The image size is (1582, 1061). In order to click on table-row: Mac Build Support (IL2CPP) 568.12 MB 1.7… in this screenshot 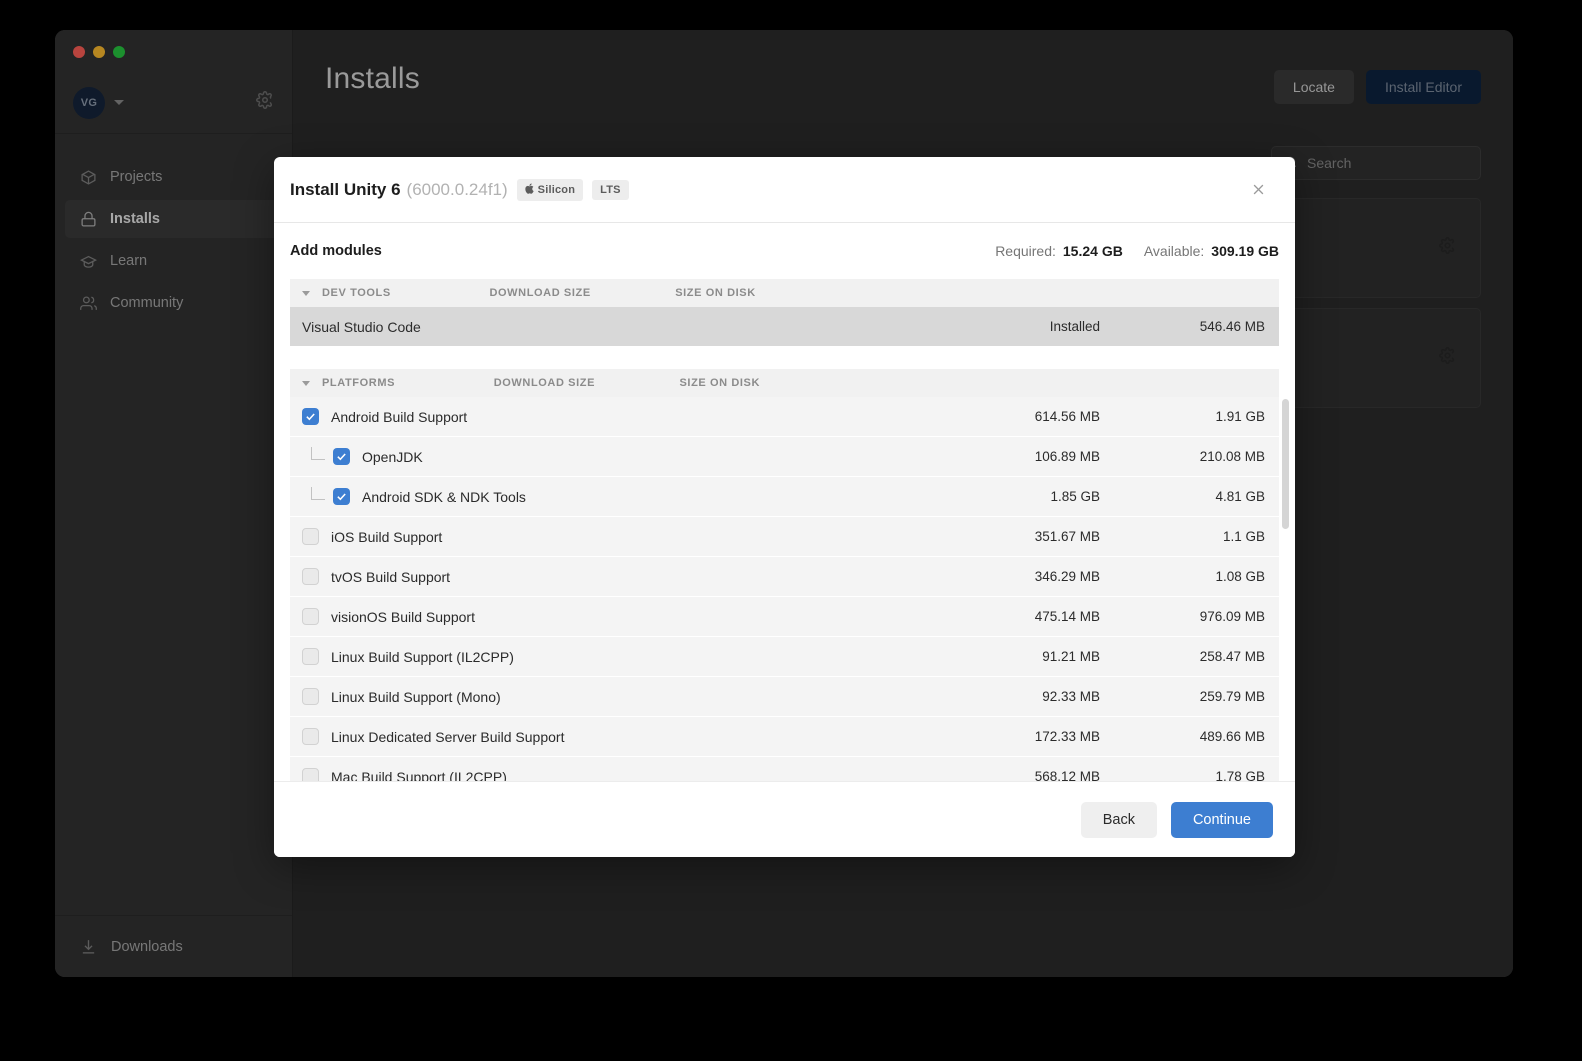, I will do `click(784, 769)`.